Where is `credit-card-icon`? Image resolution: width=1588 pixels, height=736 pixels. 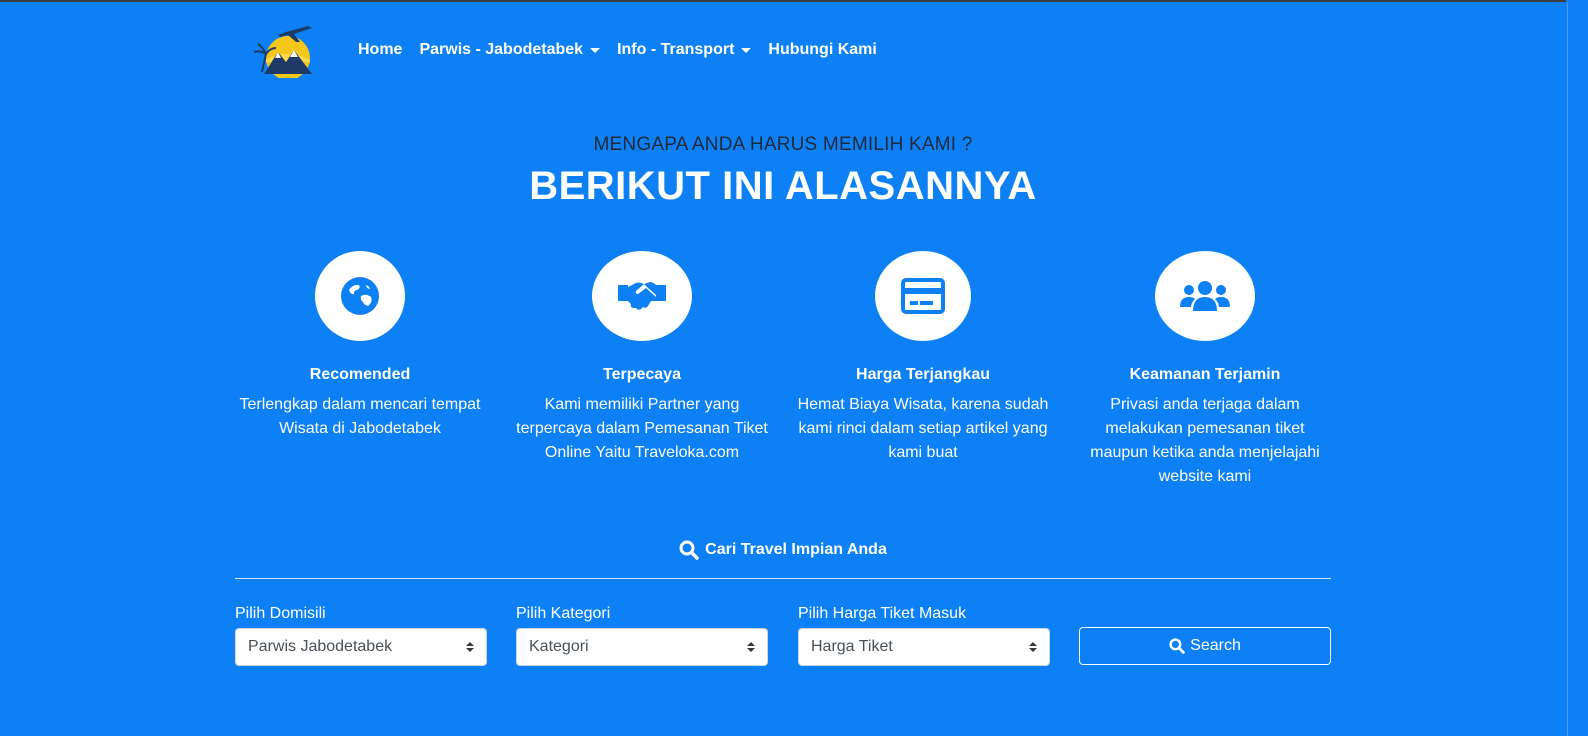
credit-card-icon is located at coordinates (923, 296).